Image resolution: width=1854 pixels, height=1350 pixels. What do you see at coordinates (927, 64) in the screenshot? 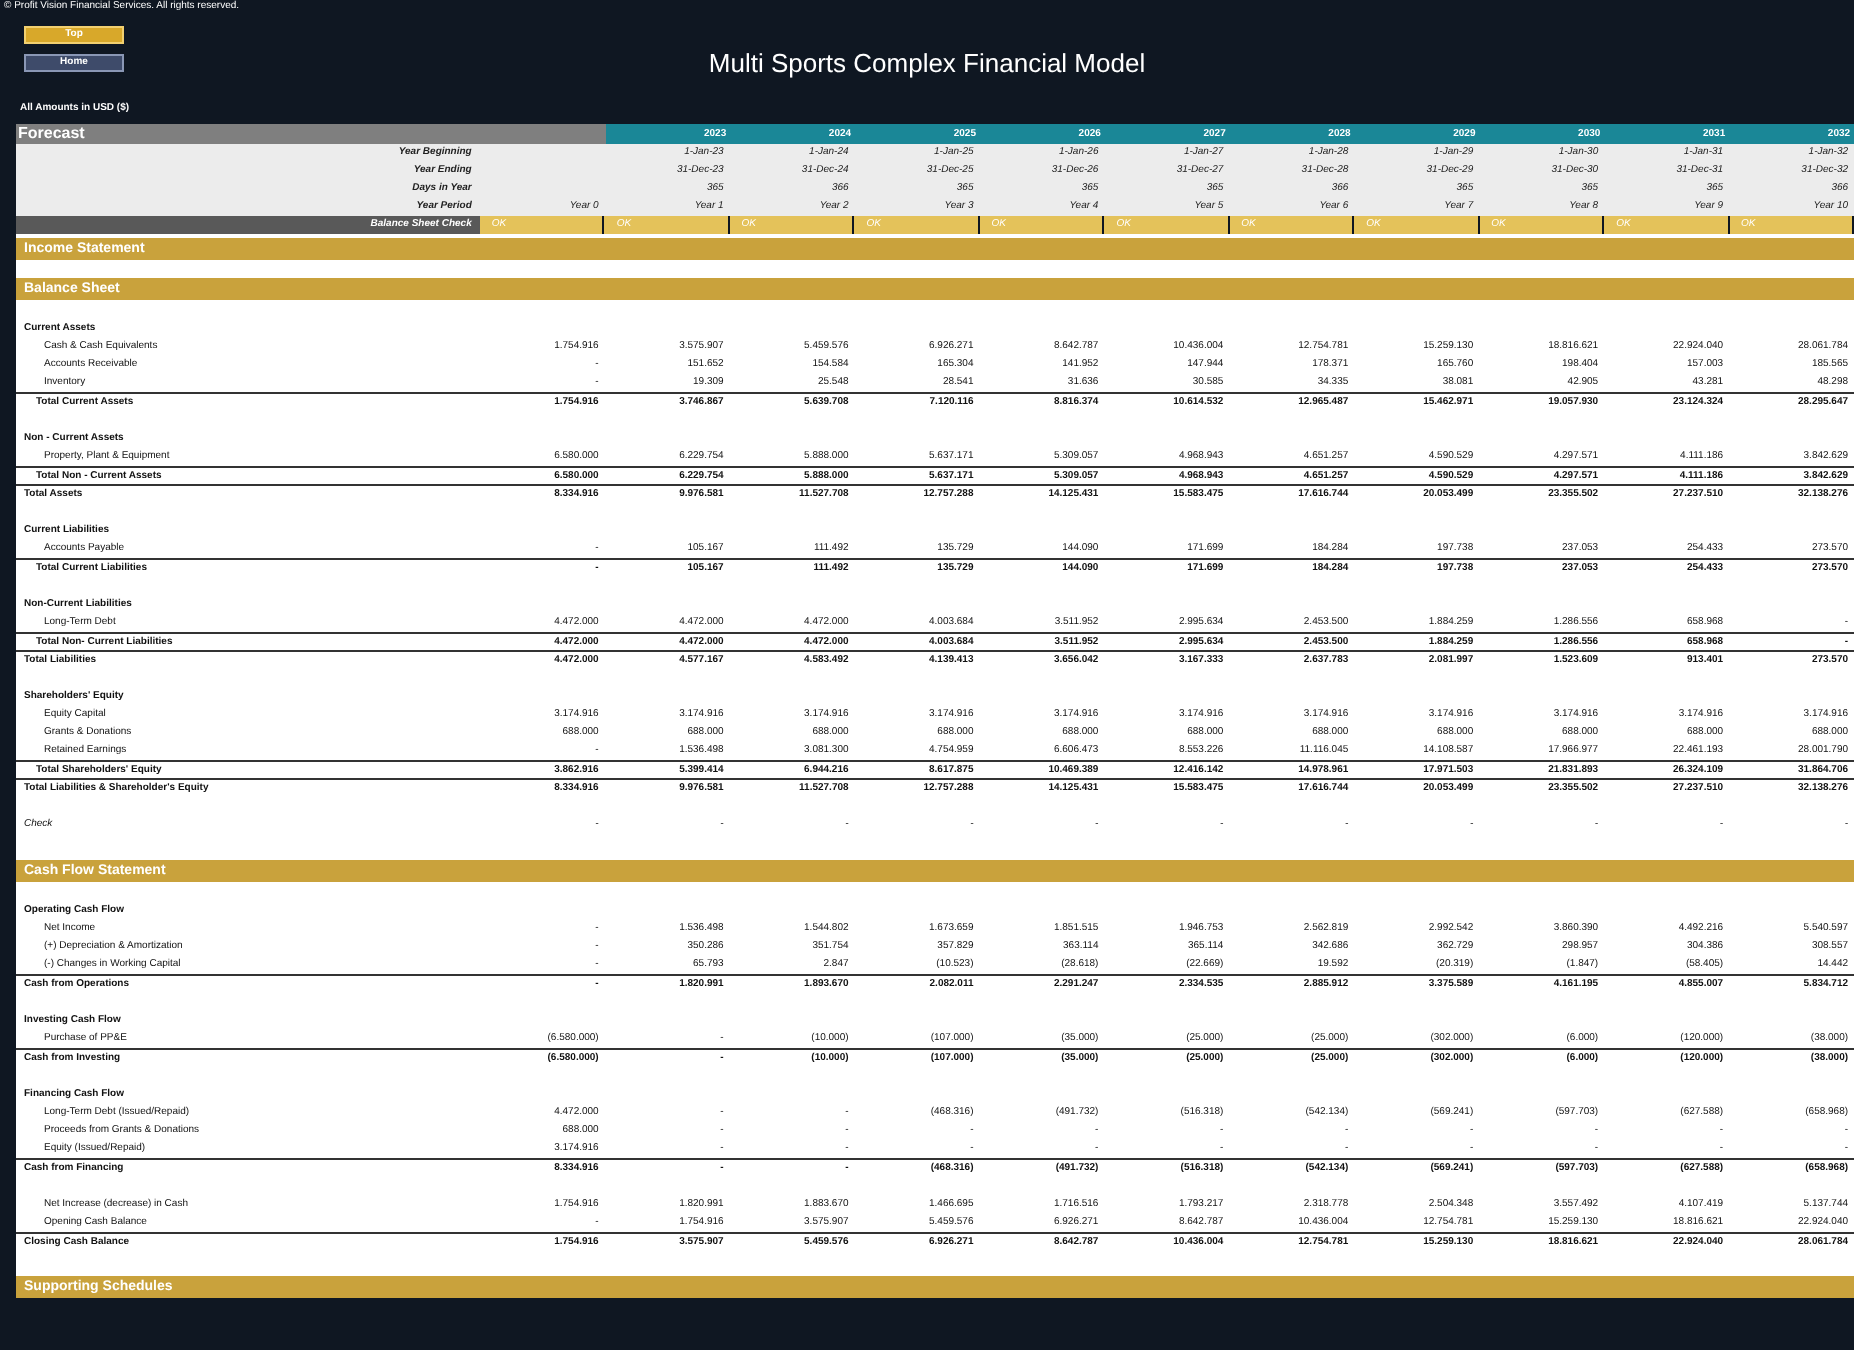
I see `page-title: Multi Sports Complex Financial Model` at bounding box center [927, 64].